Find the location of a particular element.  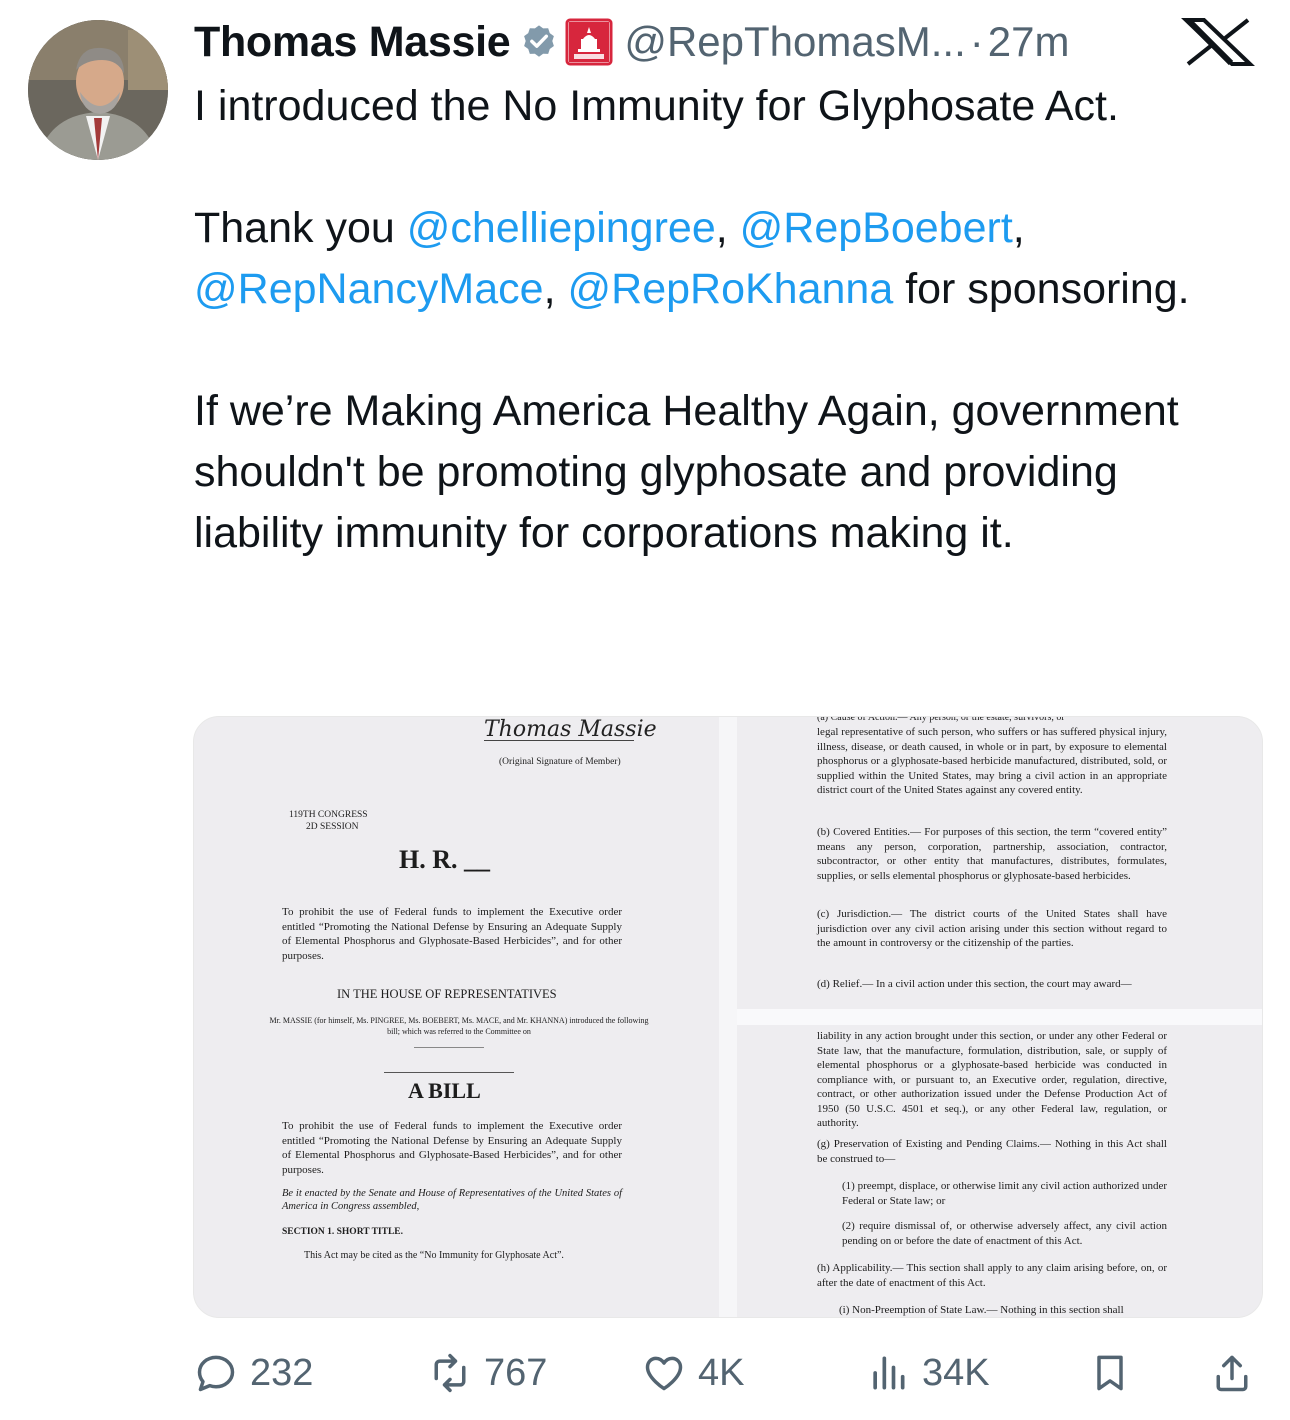

house-gop-affiliation-icon is located at coordinates (589, 42).